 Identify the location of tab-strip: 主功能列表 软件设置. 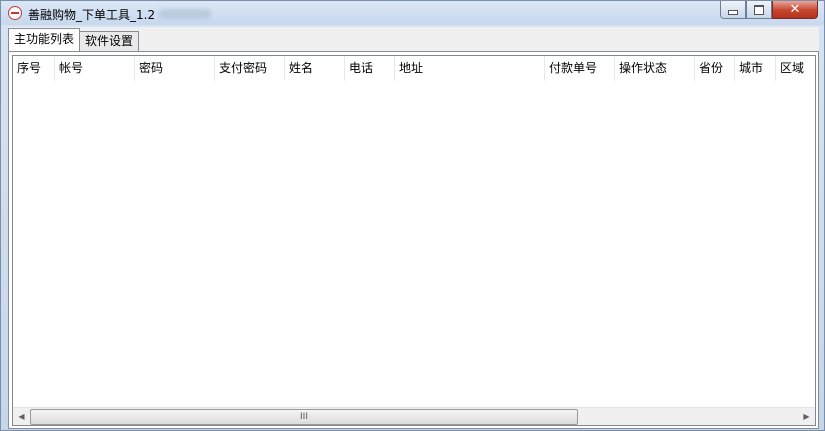
(74, 39).